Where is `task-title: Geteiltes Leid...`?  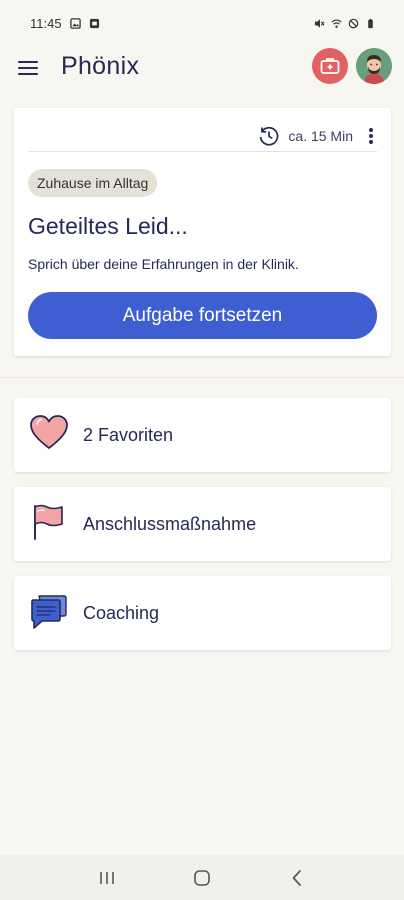
task-title: Geteiltes Leid... is located at coordinates (108, 226).